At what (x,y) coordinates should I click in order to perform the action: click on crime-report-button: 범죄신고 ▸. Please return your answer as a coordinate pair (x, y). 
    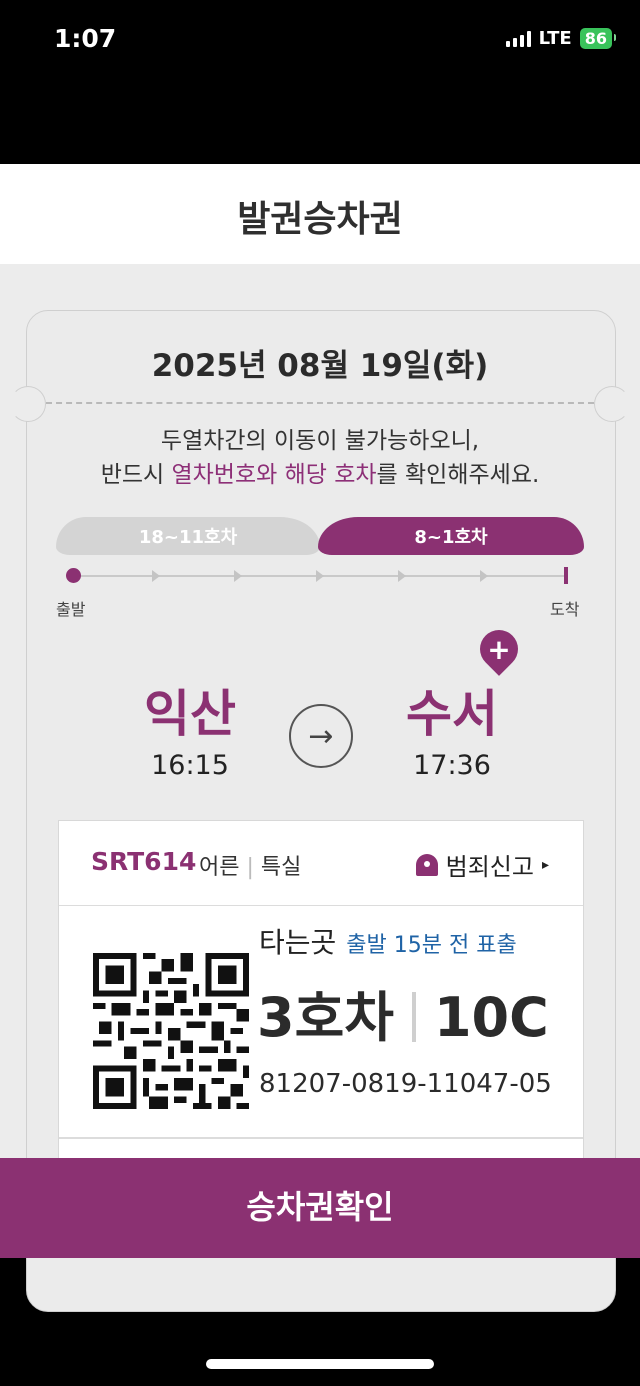
    Looking at the image, I should click on (482, 864).